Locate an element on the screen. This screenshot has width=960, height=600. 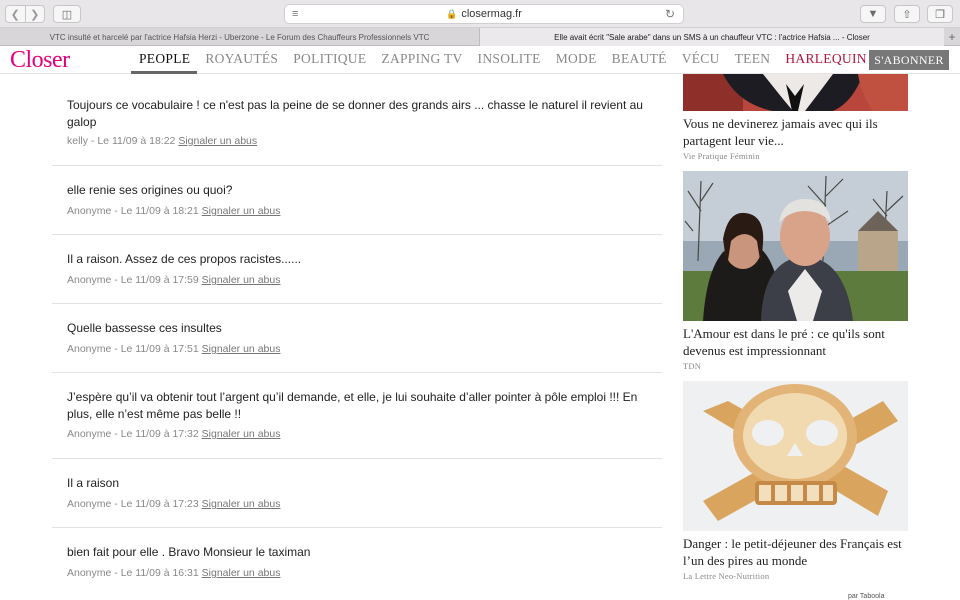
taboola-attribution: par Taboola is located at coordinates (866, 596).